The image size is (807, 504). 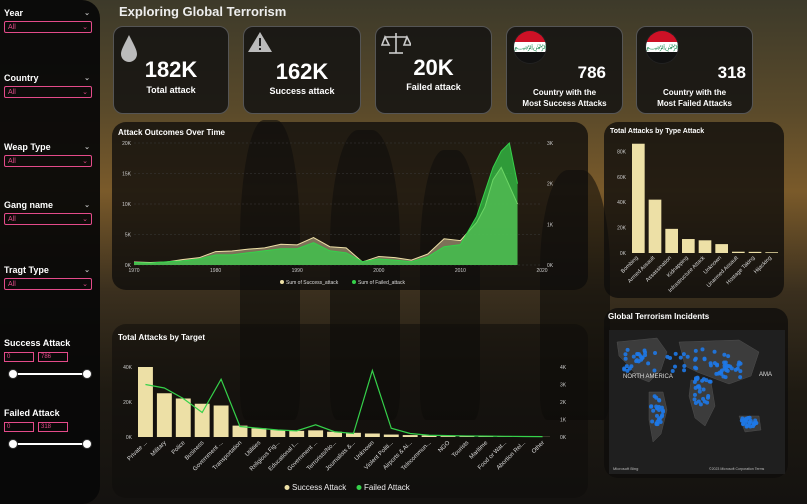 I want to click on x-tick-label: Military, so click(x=159, y=449).